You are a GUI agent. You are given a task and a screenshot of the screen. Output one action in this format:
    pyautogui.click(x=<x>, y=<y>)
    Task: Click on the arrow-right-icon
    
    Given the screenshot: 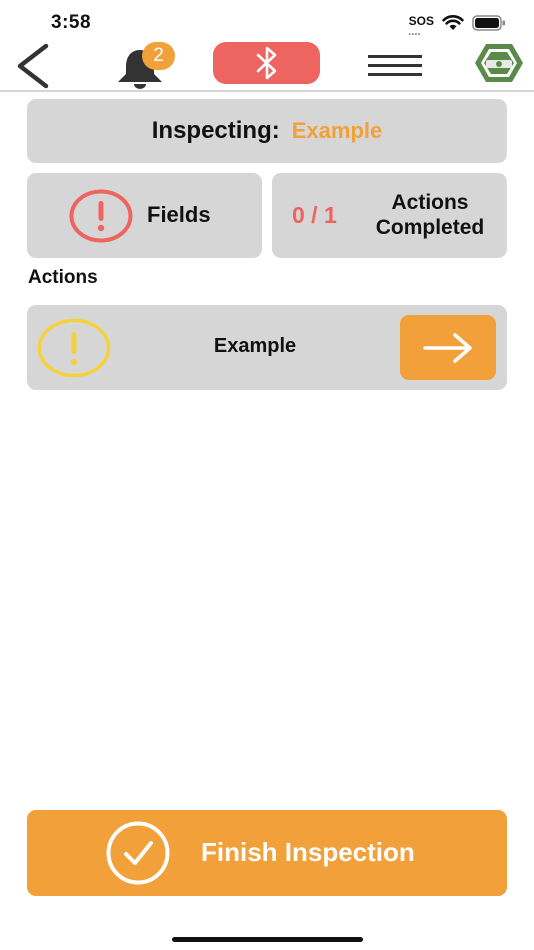 What is the action you would take?
    pyautogui.click(x=447, y=347)
    